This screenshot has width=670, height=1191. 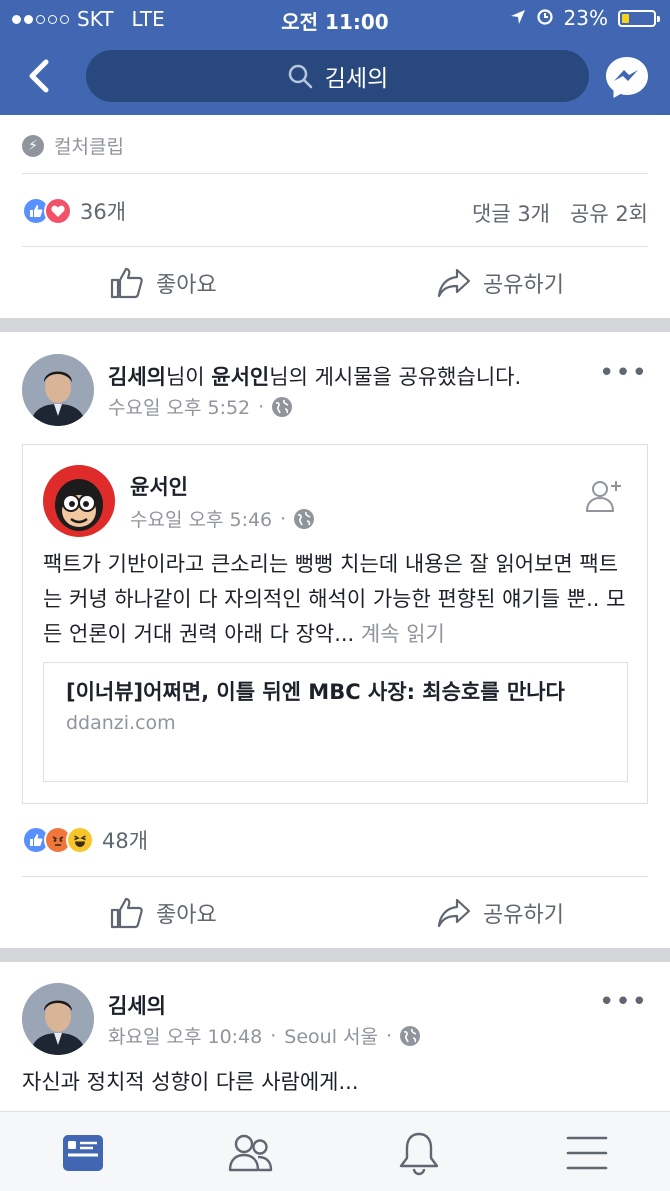 What do you see at coordinates (240, 377) in the screenshot?
I see `shared-from-name: 윤서인` at bounding box center [240, 377].